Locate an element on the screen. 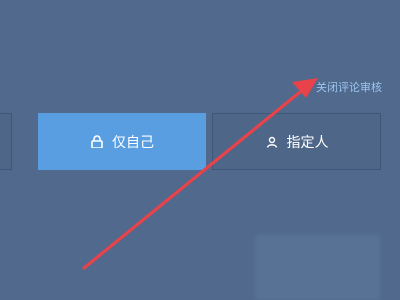 Image resolution: width=400 pixels, height=300 pixels. visibility-option-specified-label: 指定人 is located at coordinates (307, 142).